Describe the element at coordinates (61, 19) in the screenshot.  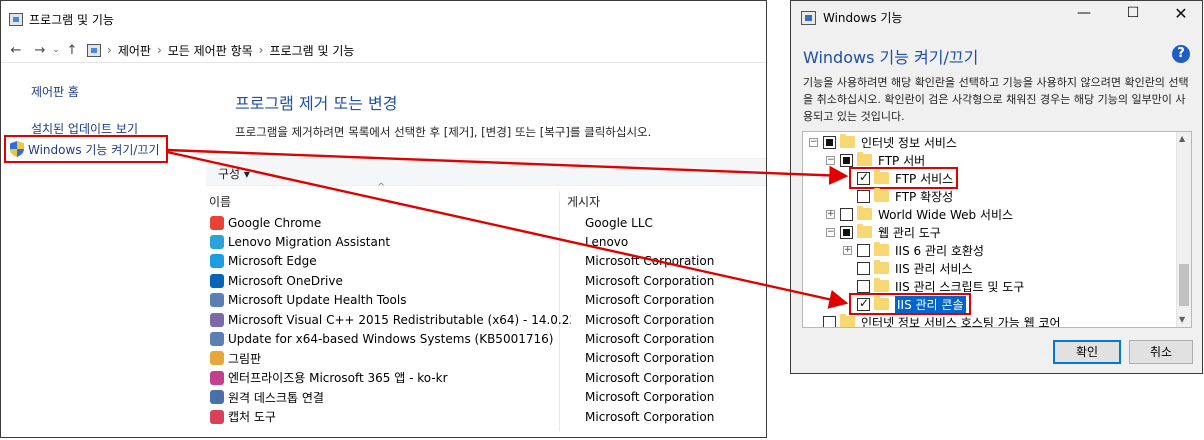
I see `window-title-bar: 프로그램 및 기능` at that location.